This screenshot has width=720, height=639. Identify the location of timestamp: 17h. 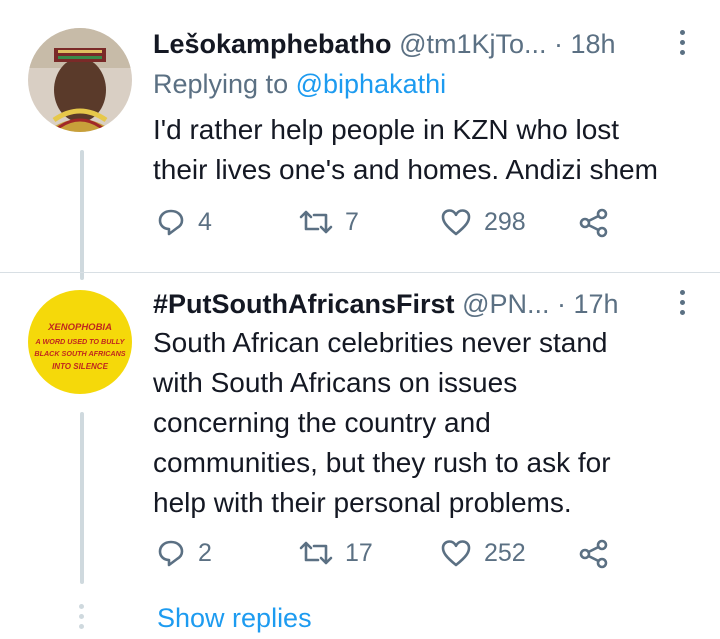
(595, 304).